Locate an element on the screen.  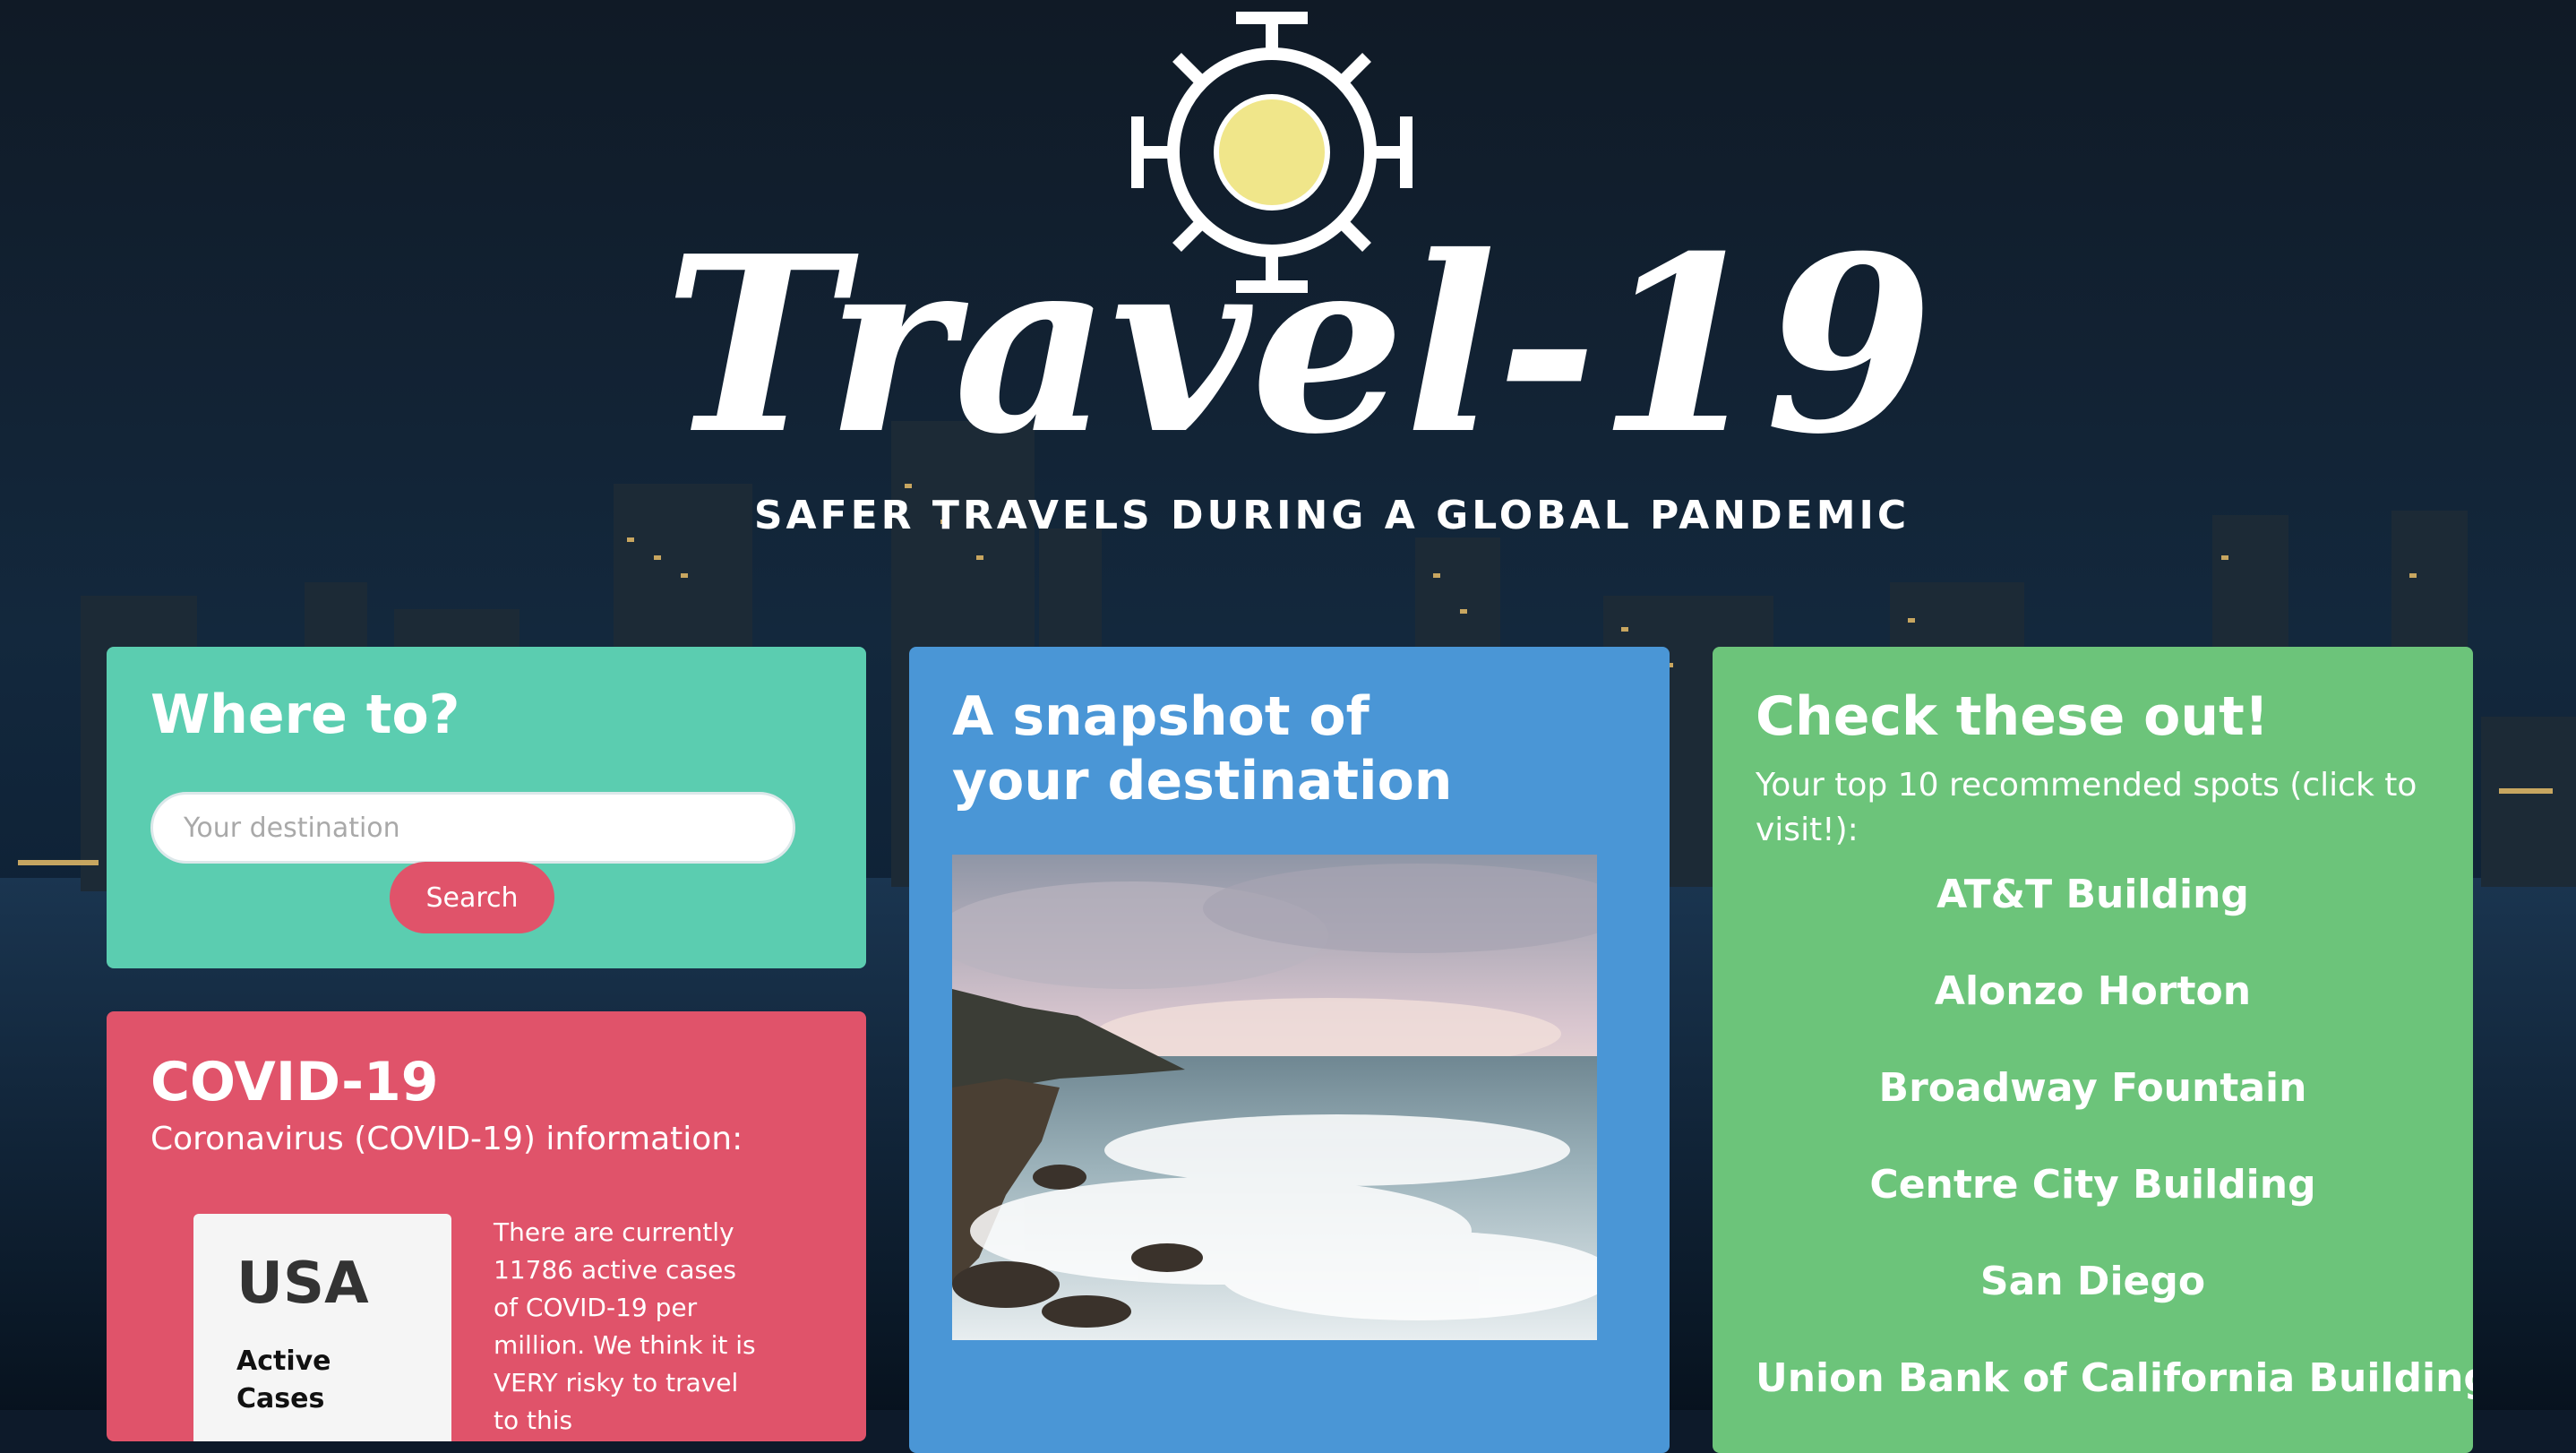
active-cases-label: Active Cases is located at coordinates (283, 1380).